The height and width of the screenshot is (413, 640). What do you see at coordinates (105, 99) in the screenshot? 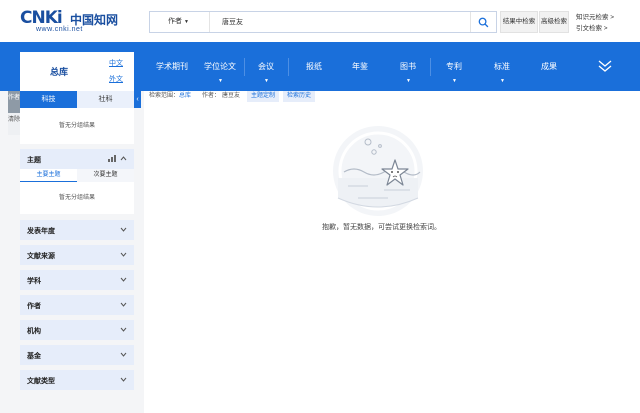
I see `tab-social-science: 社科` at bounding box center [105, 99].